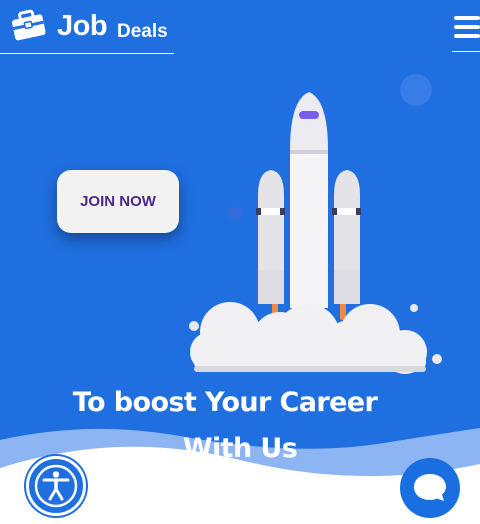 Image resolution: width=480 pixels, height=524 pixels. Describe the element at coordinates (118, 201) in the screenshot. I see `join-now-button: JOIN NOW` at that location.